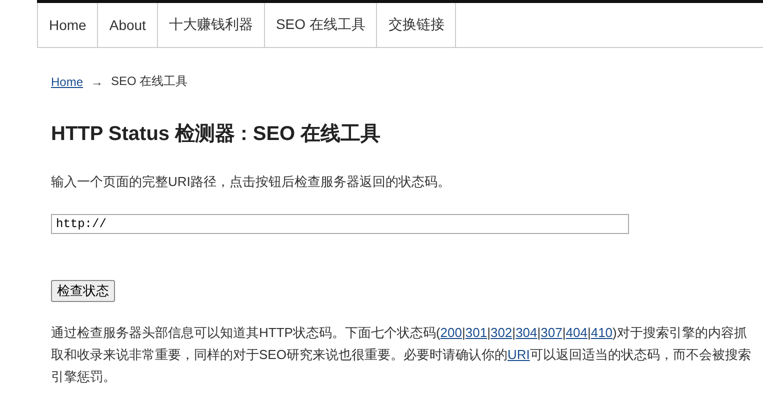 The width and height of the screenshot is (763, 402). What do you see at coordinates (340, 224) in the screenshot?
I see `url-field: http://` at bounding box center [340, 224].